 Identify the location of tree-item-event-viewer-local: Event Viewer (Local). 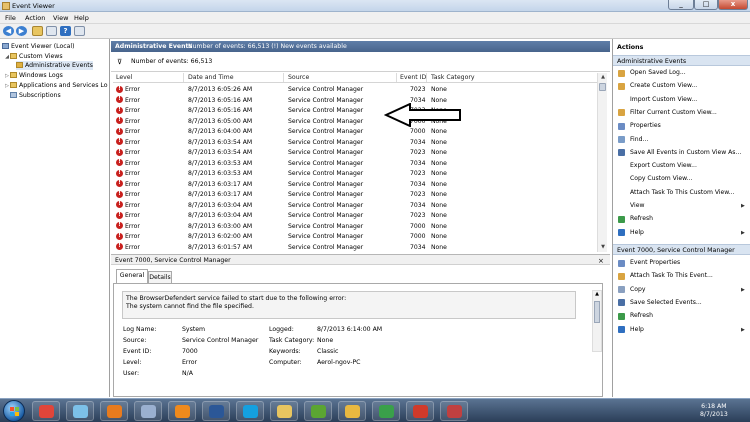
(38, 46).